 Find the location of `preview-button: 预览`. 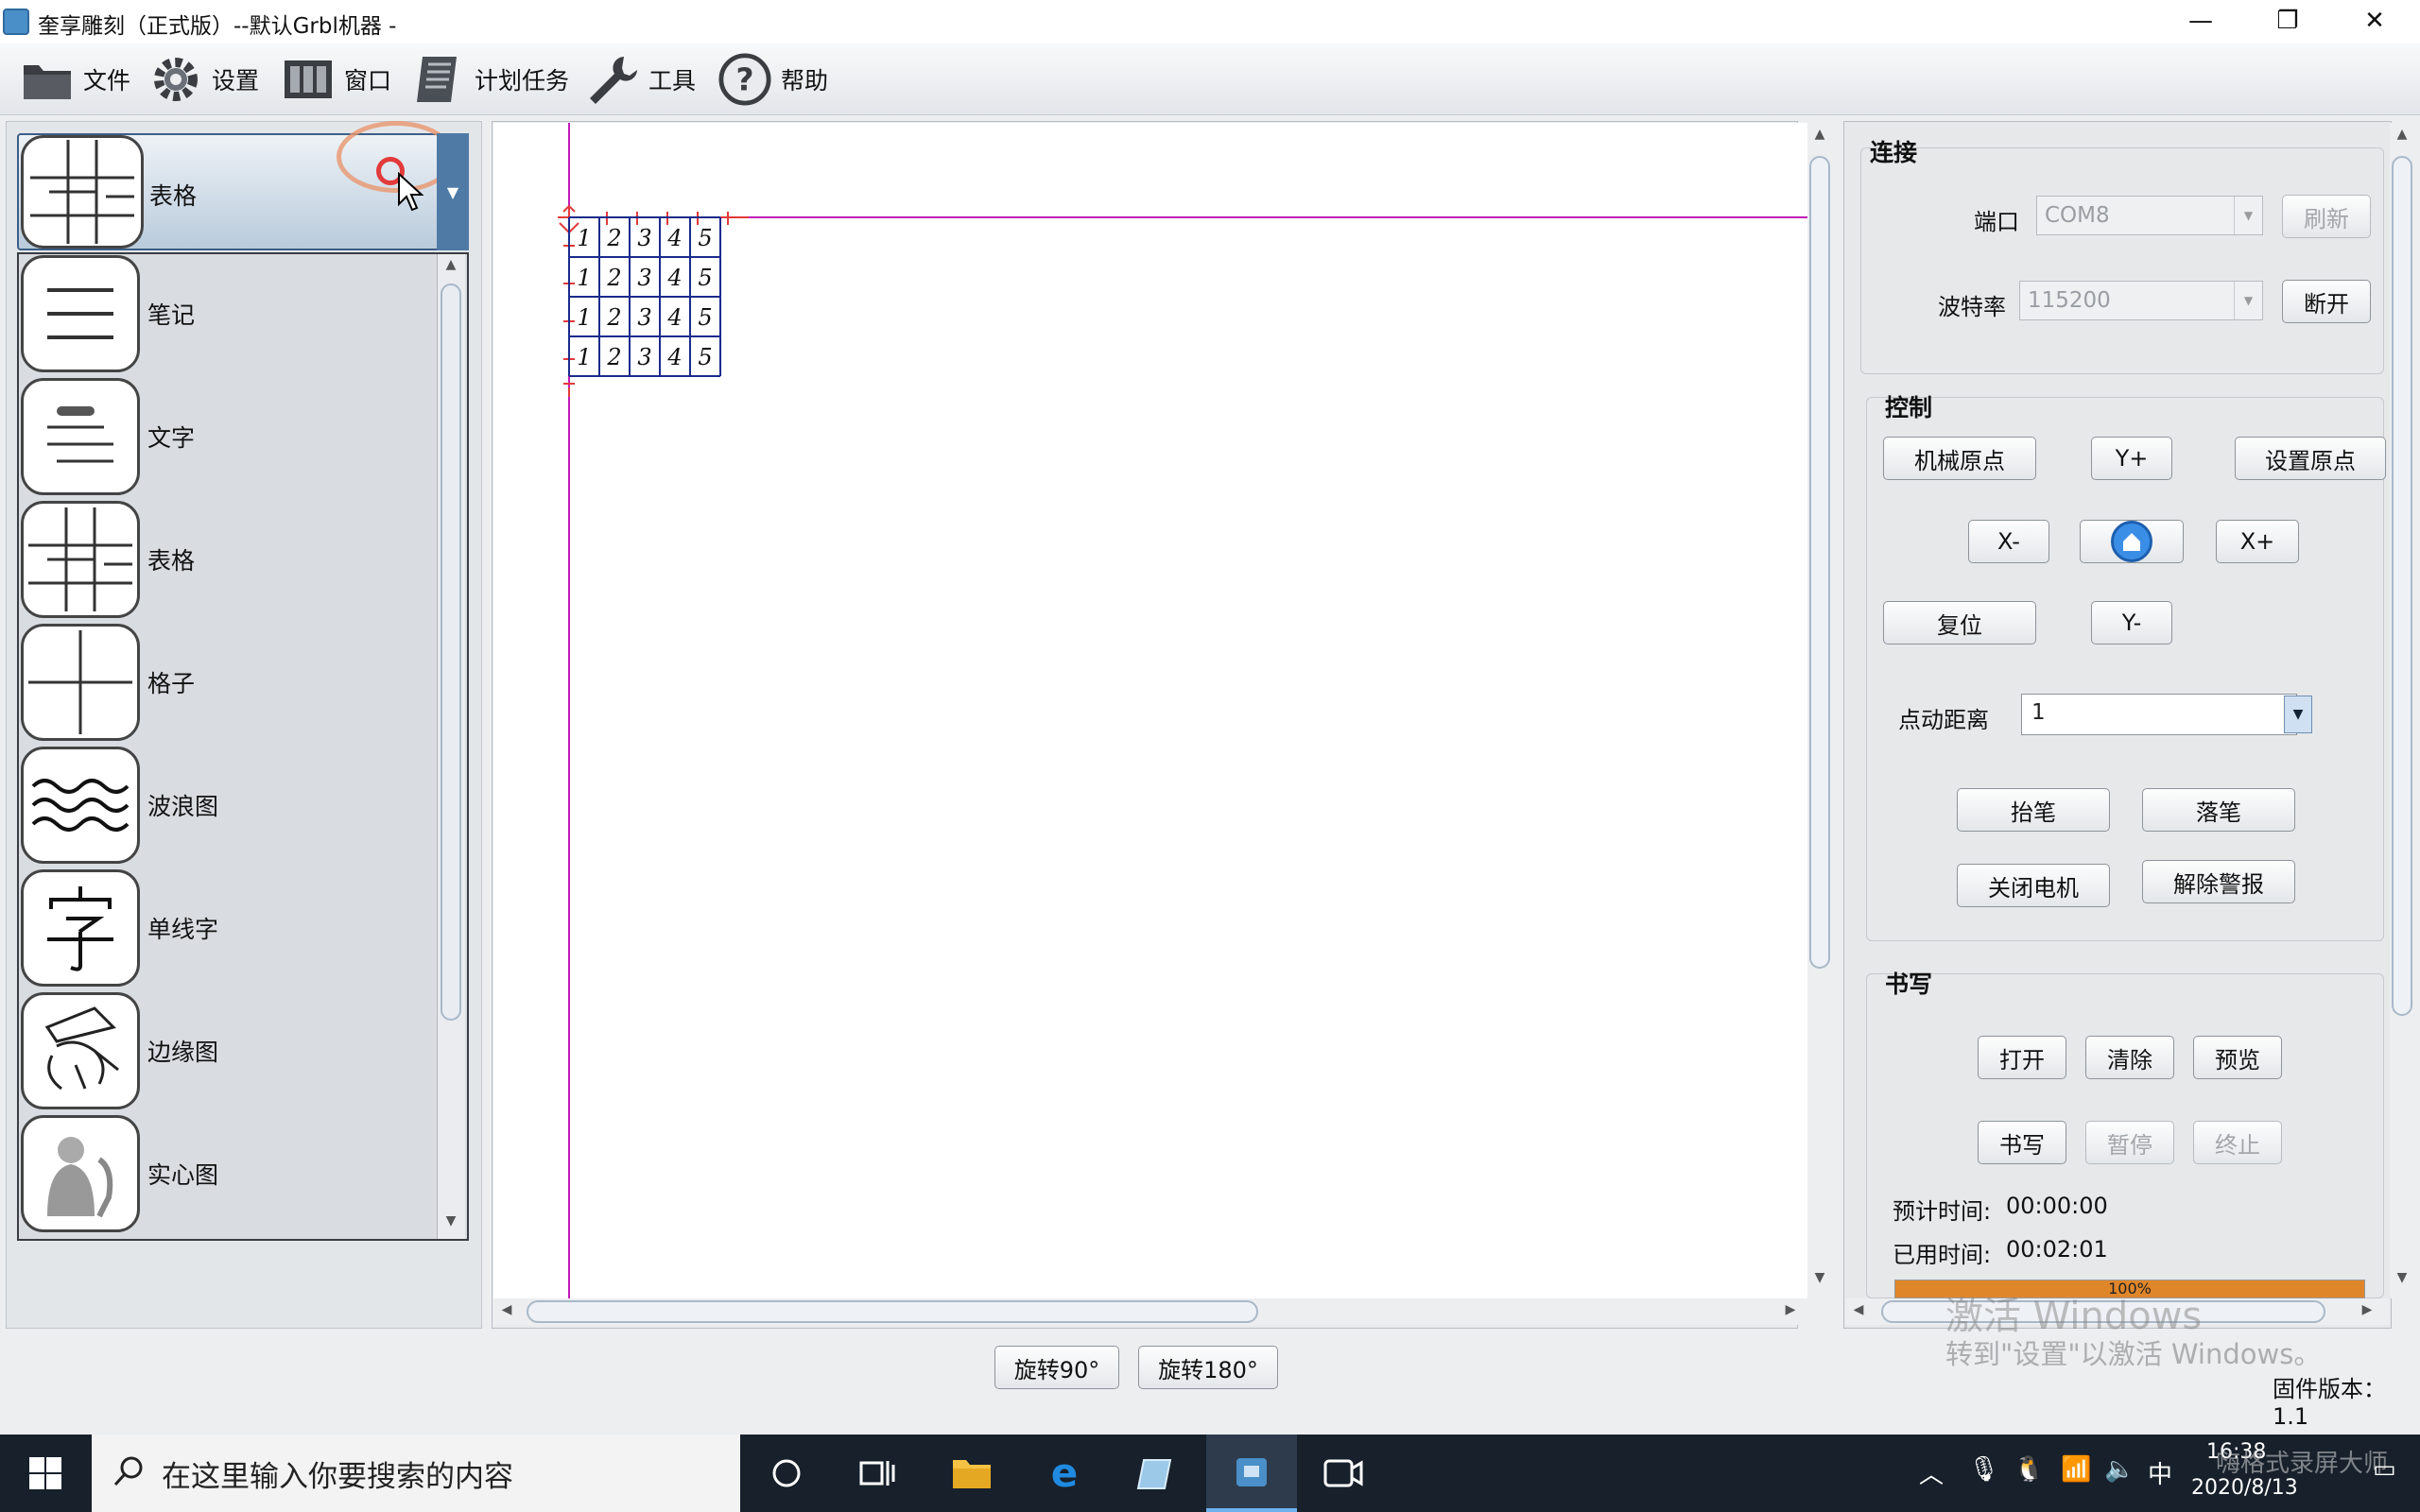

preview-button: 预览 is located at coordinates (2238, 1057).